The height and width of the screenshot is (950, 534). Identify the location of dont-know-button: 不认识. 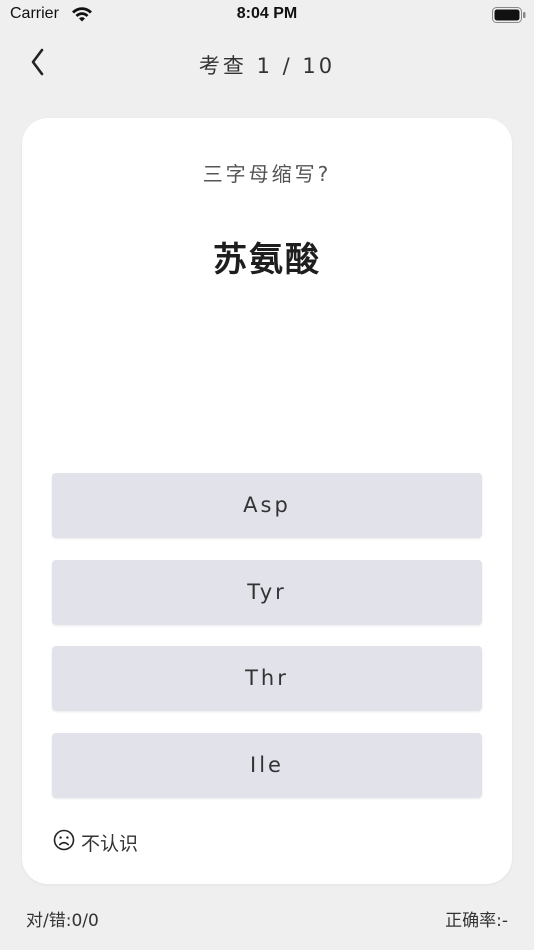
(95, 842).